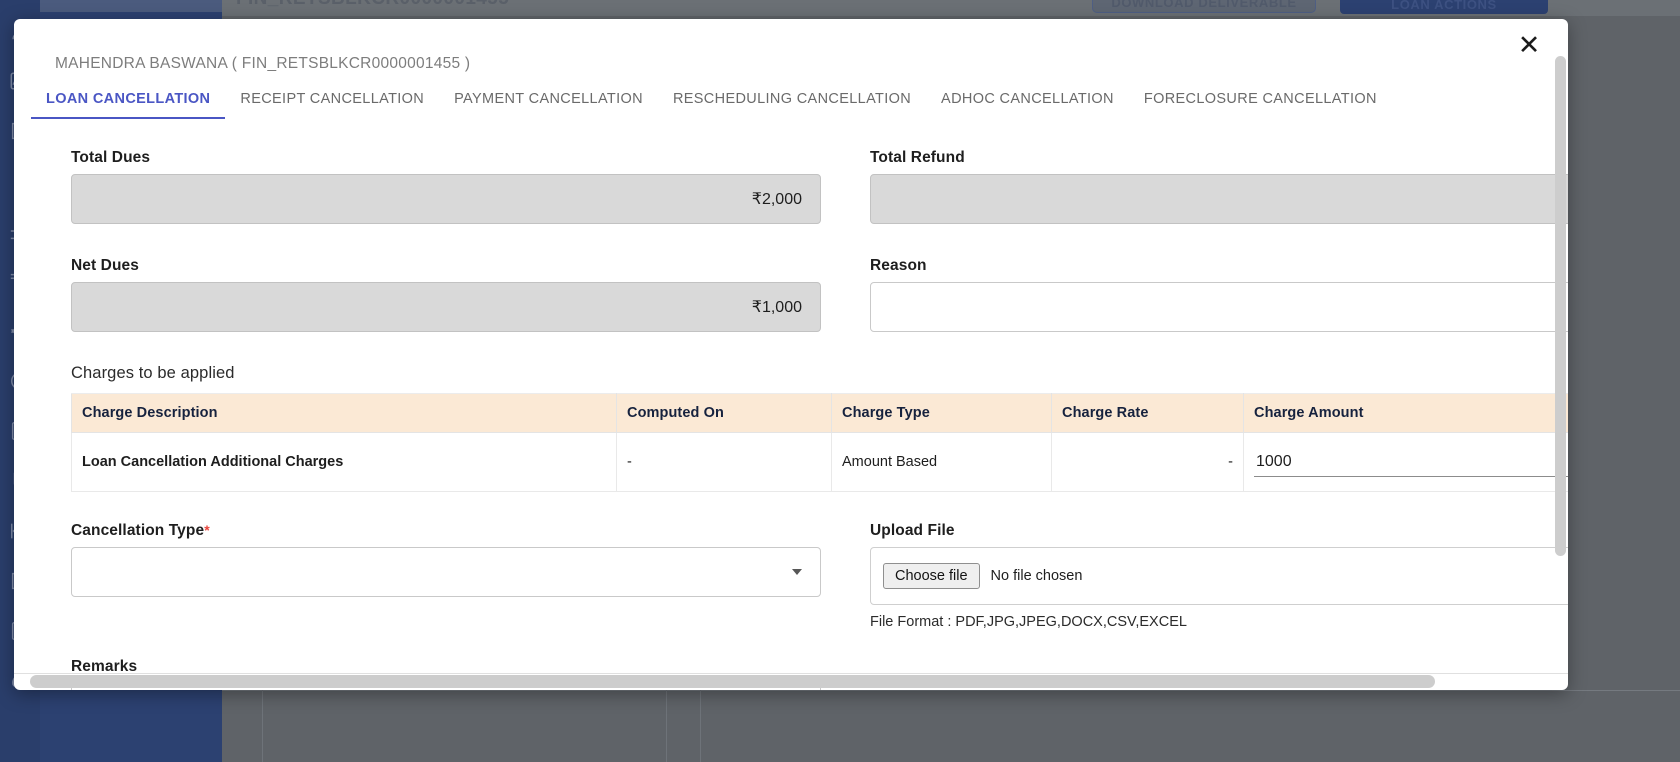 The width and height of the screenshot is (1680, 762). I want to click on background-sidebar-header, so click(131, 6).